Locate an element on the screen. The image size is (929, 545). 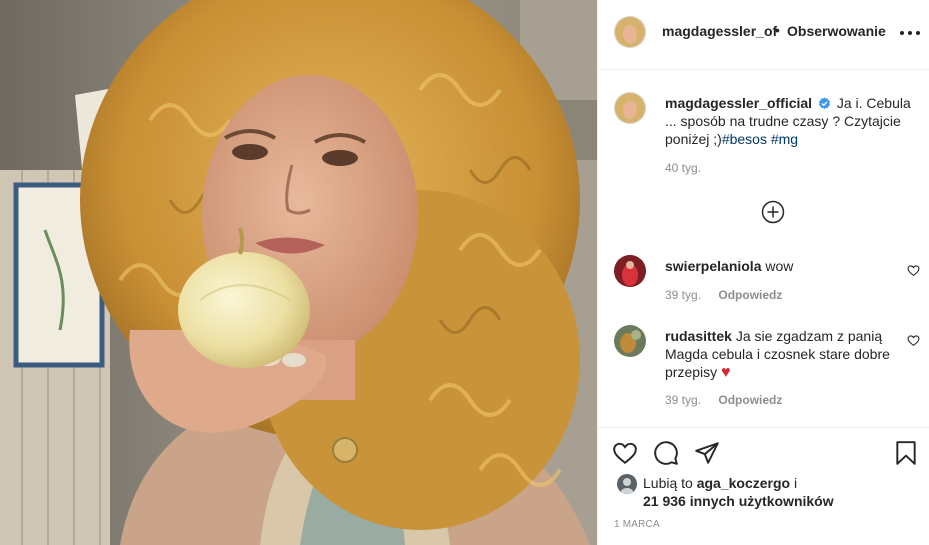
likes-conjunction: i is located at coordinates (795, 483).